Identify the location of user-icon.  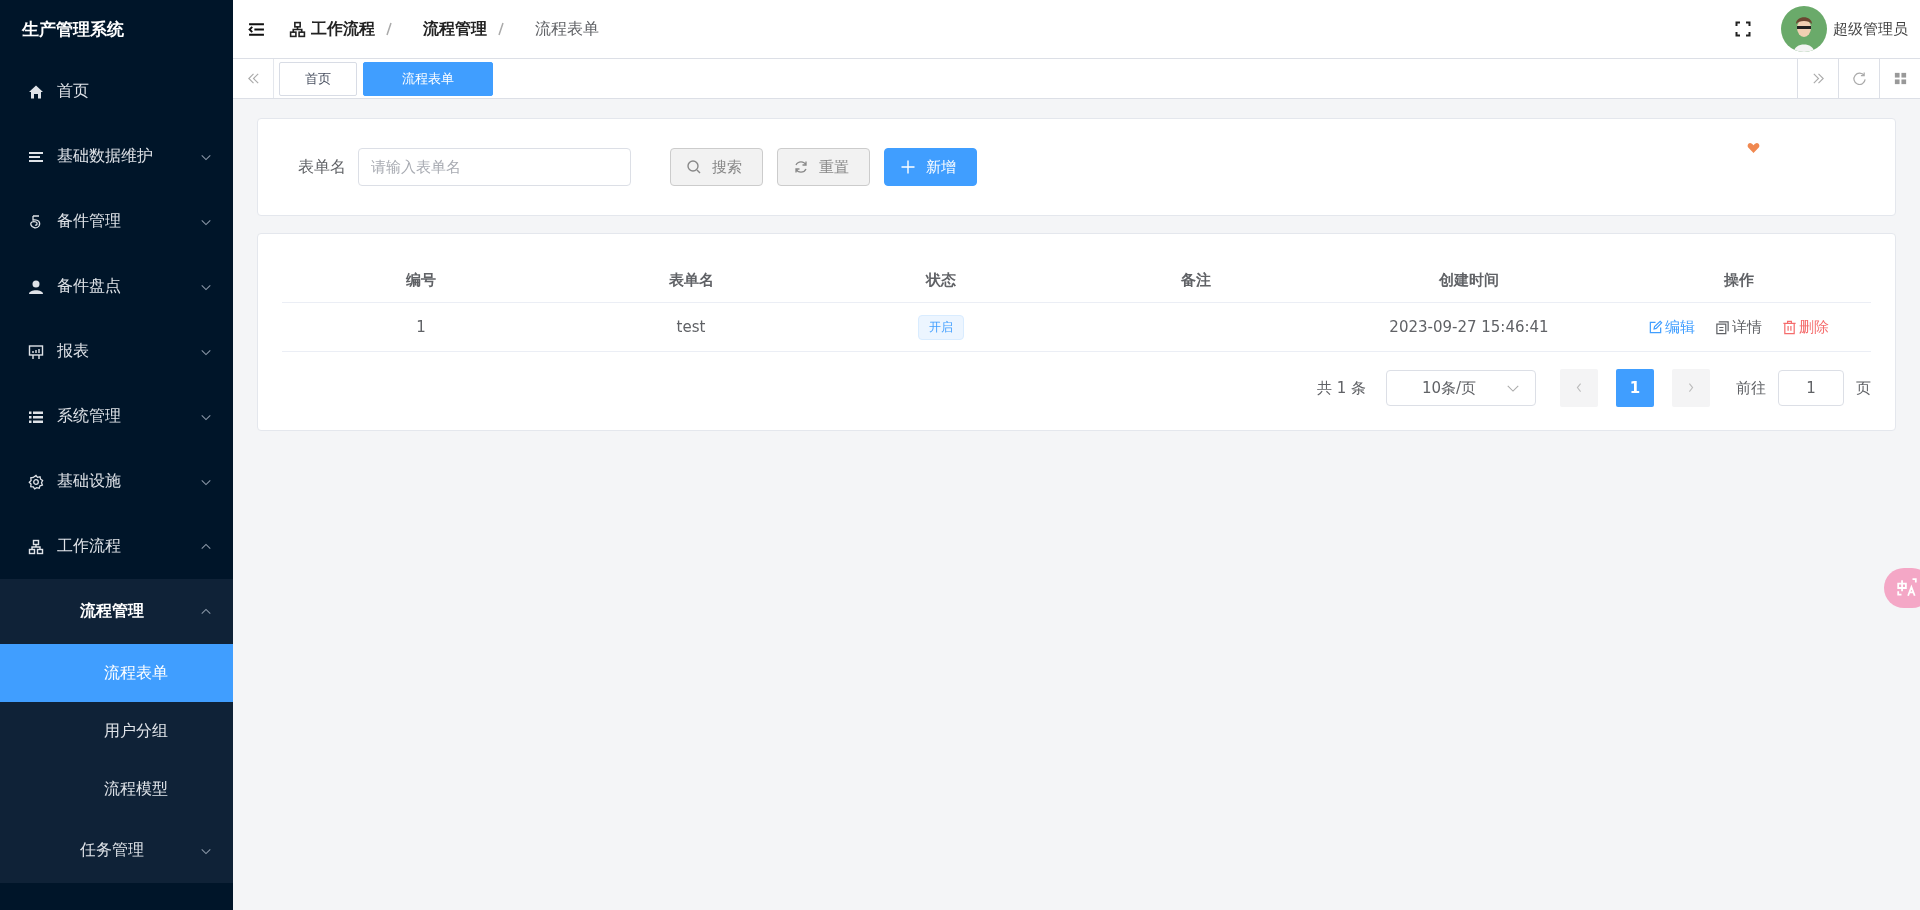
(36, 286).